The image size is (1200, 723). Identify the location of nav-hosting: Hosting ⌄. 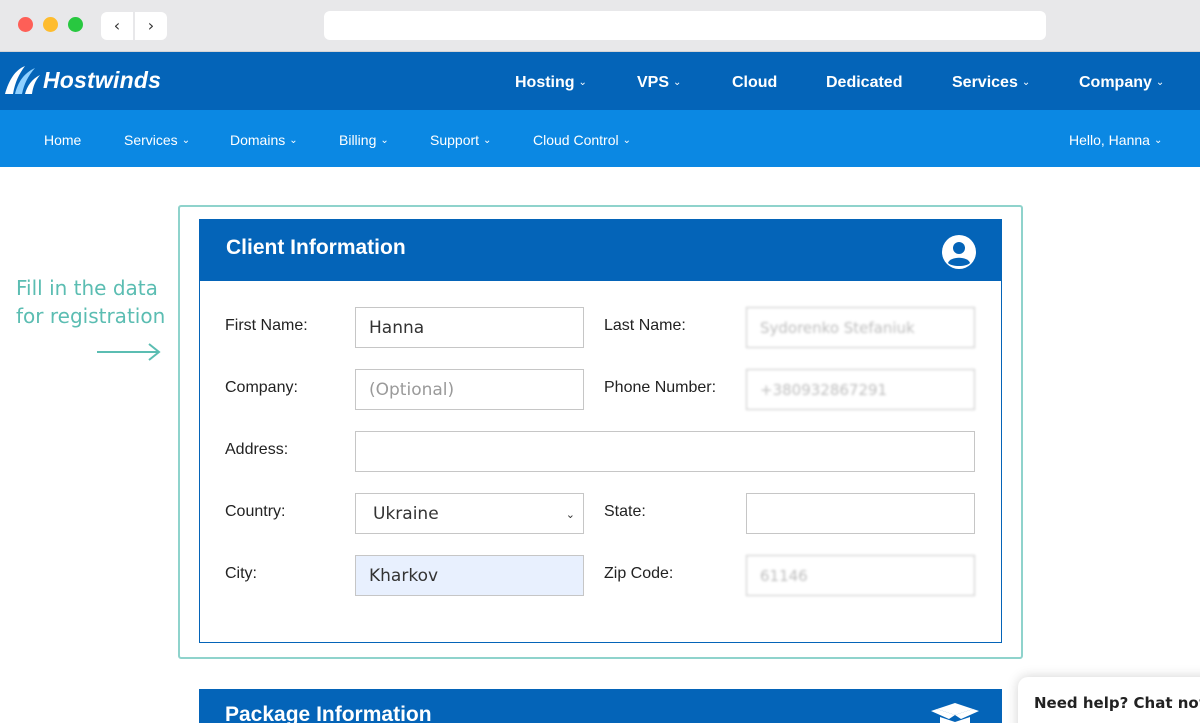
(551, 81).